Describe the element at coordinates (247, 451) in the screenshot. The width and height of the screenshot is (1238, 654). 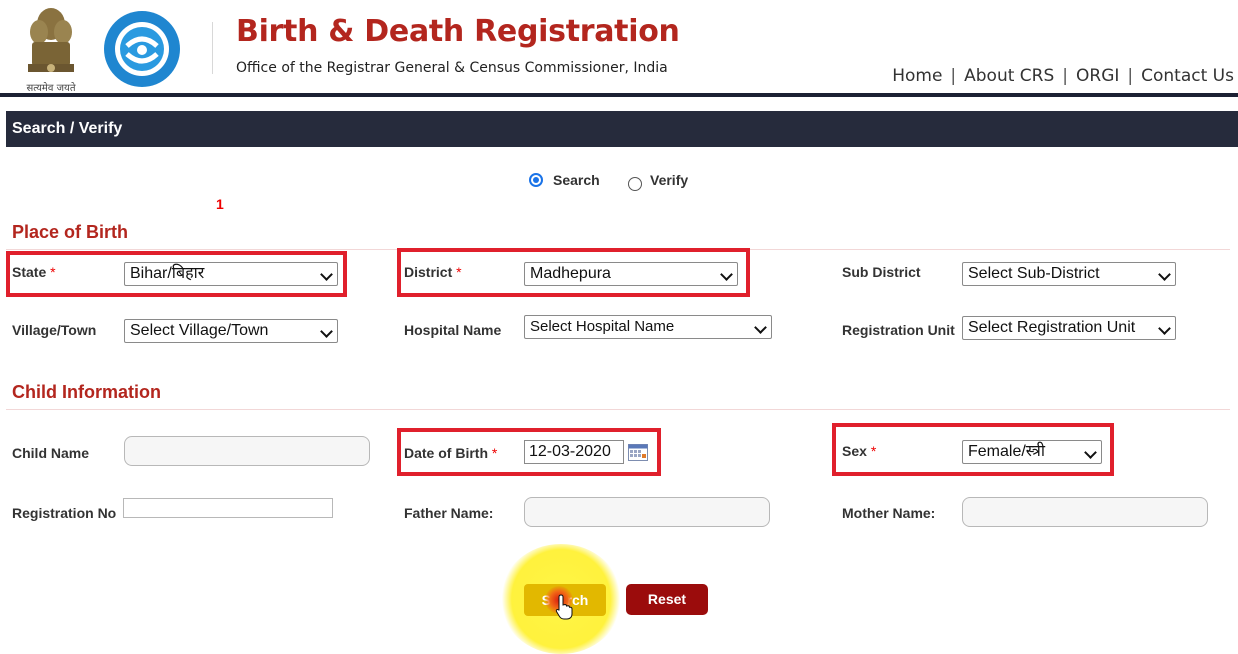
I see `child-name-input` at that location.